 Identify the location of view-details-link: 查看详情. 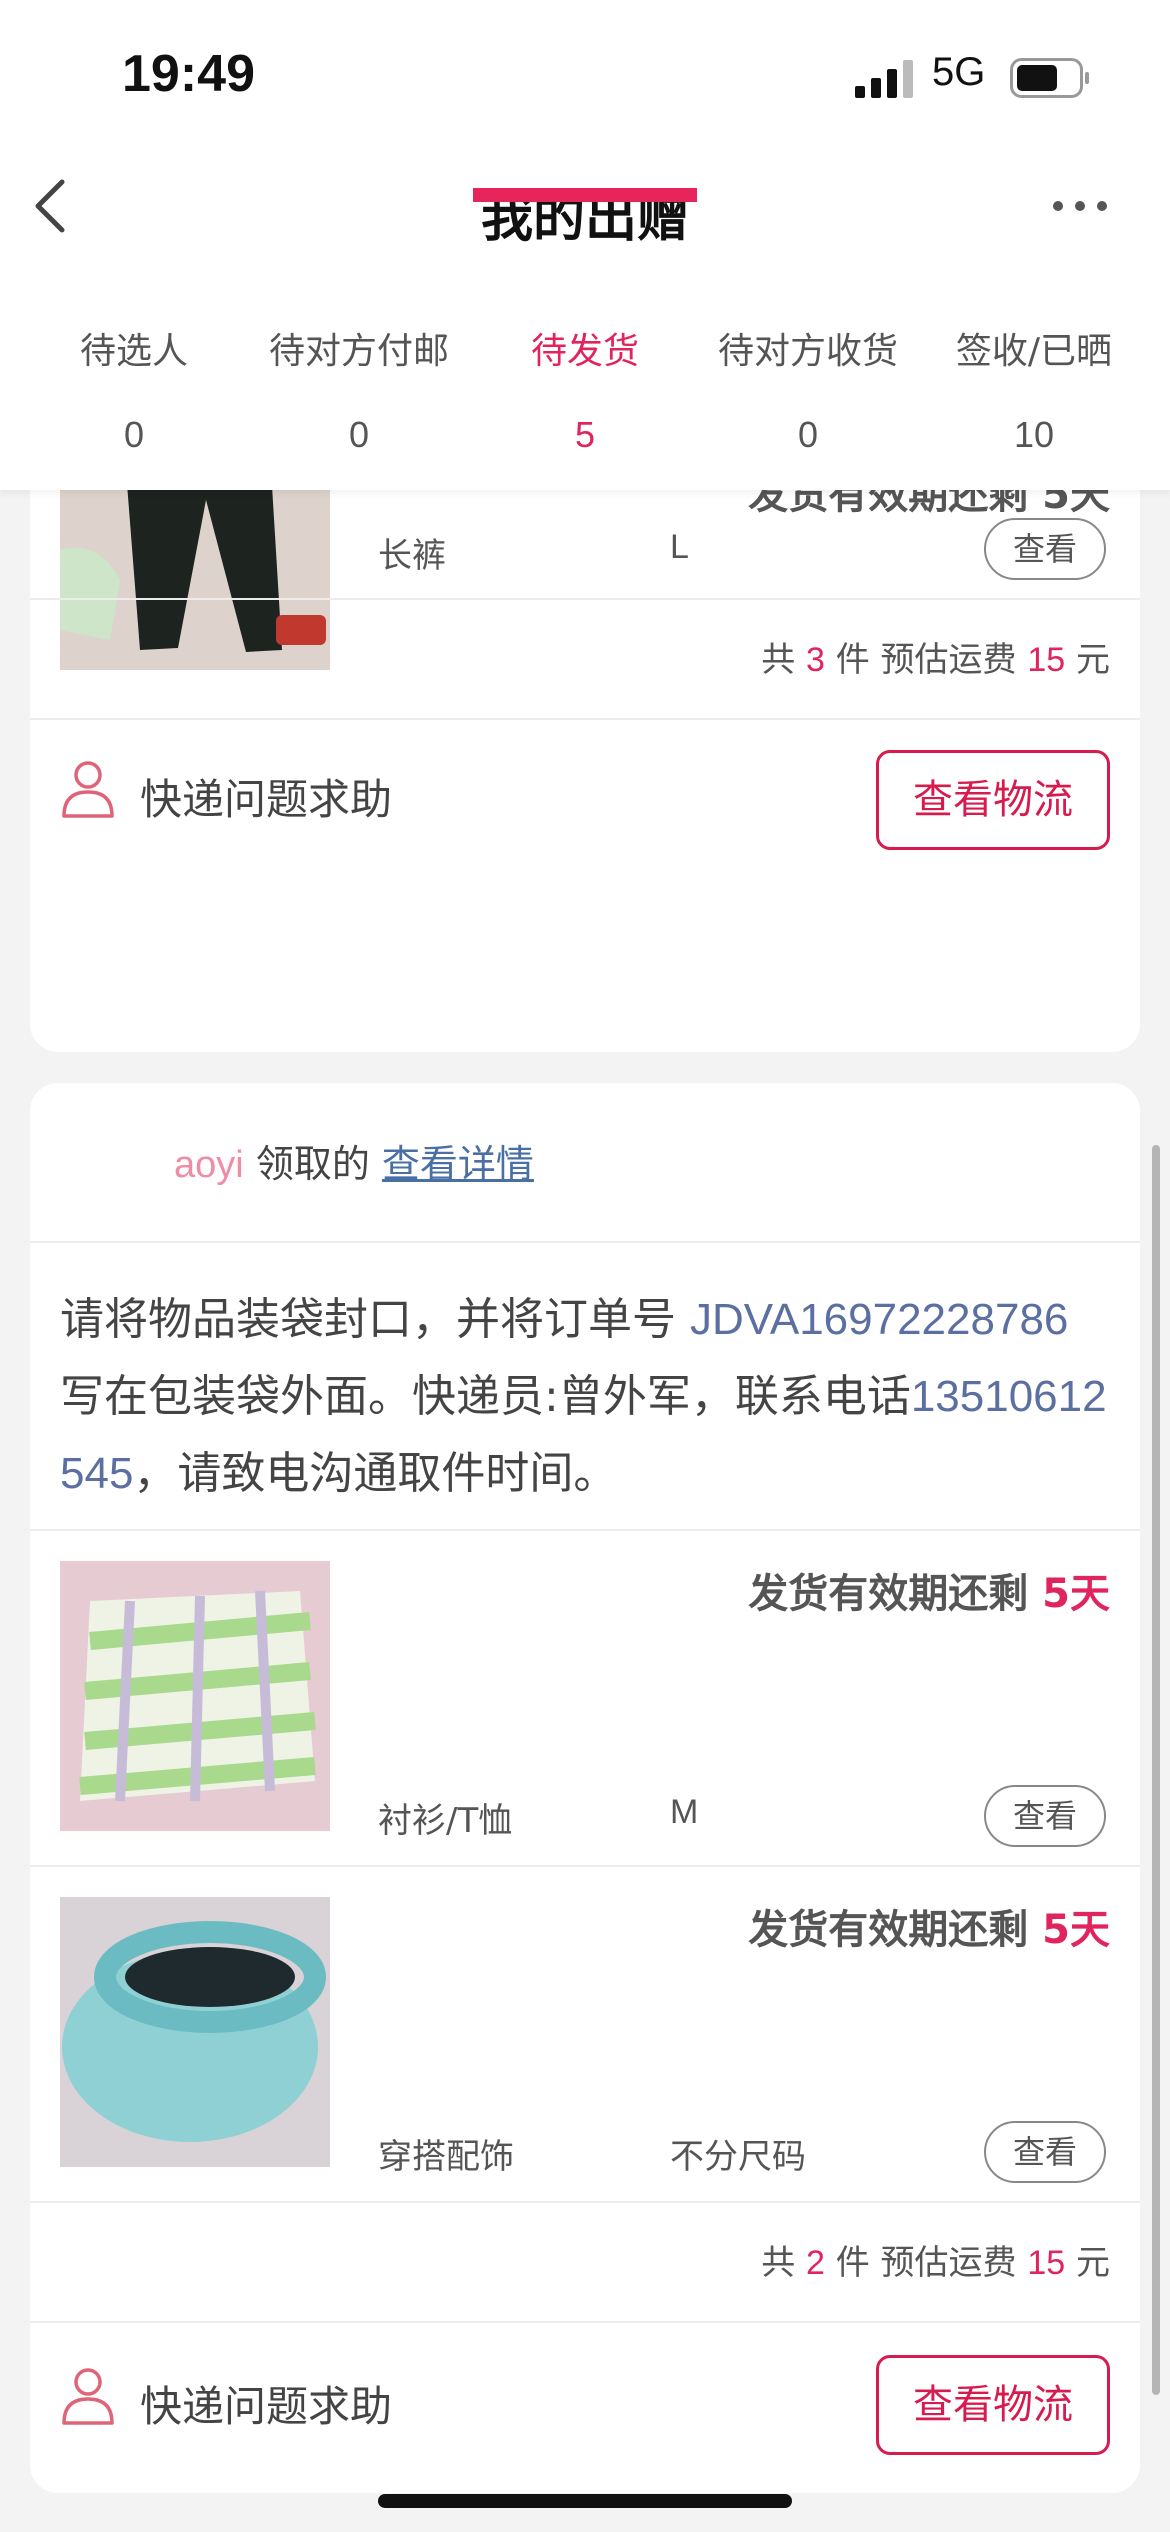
(458, 1164).